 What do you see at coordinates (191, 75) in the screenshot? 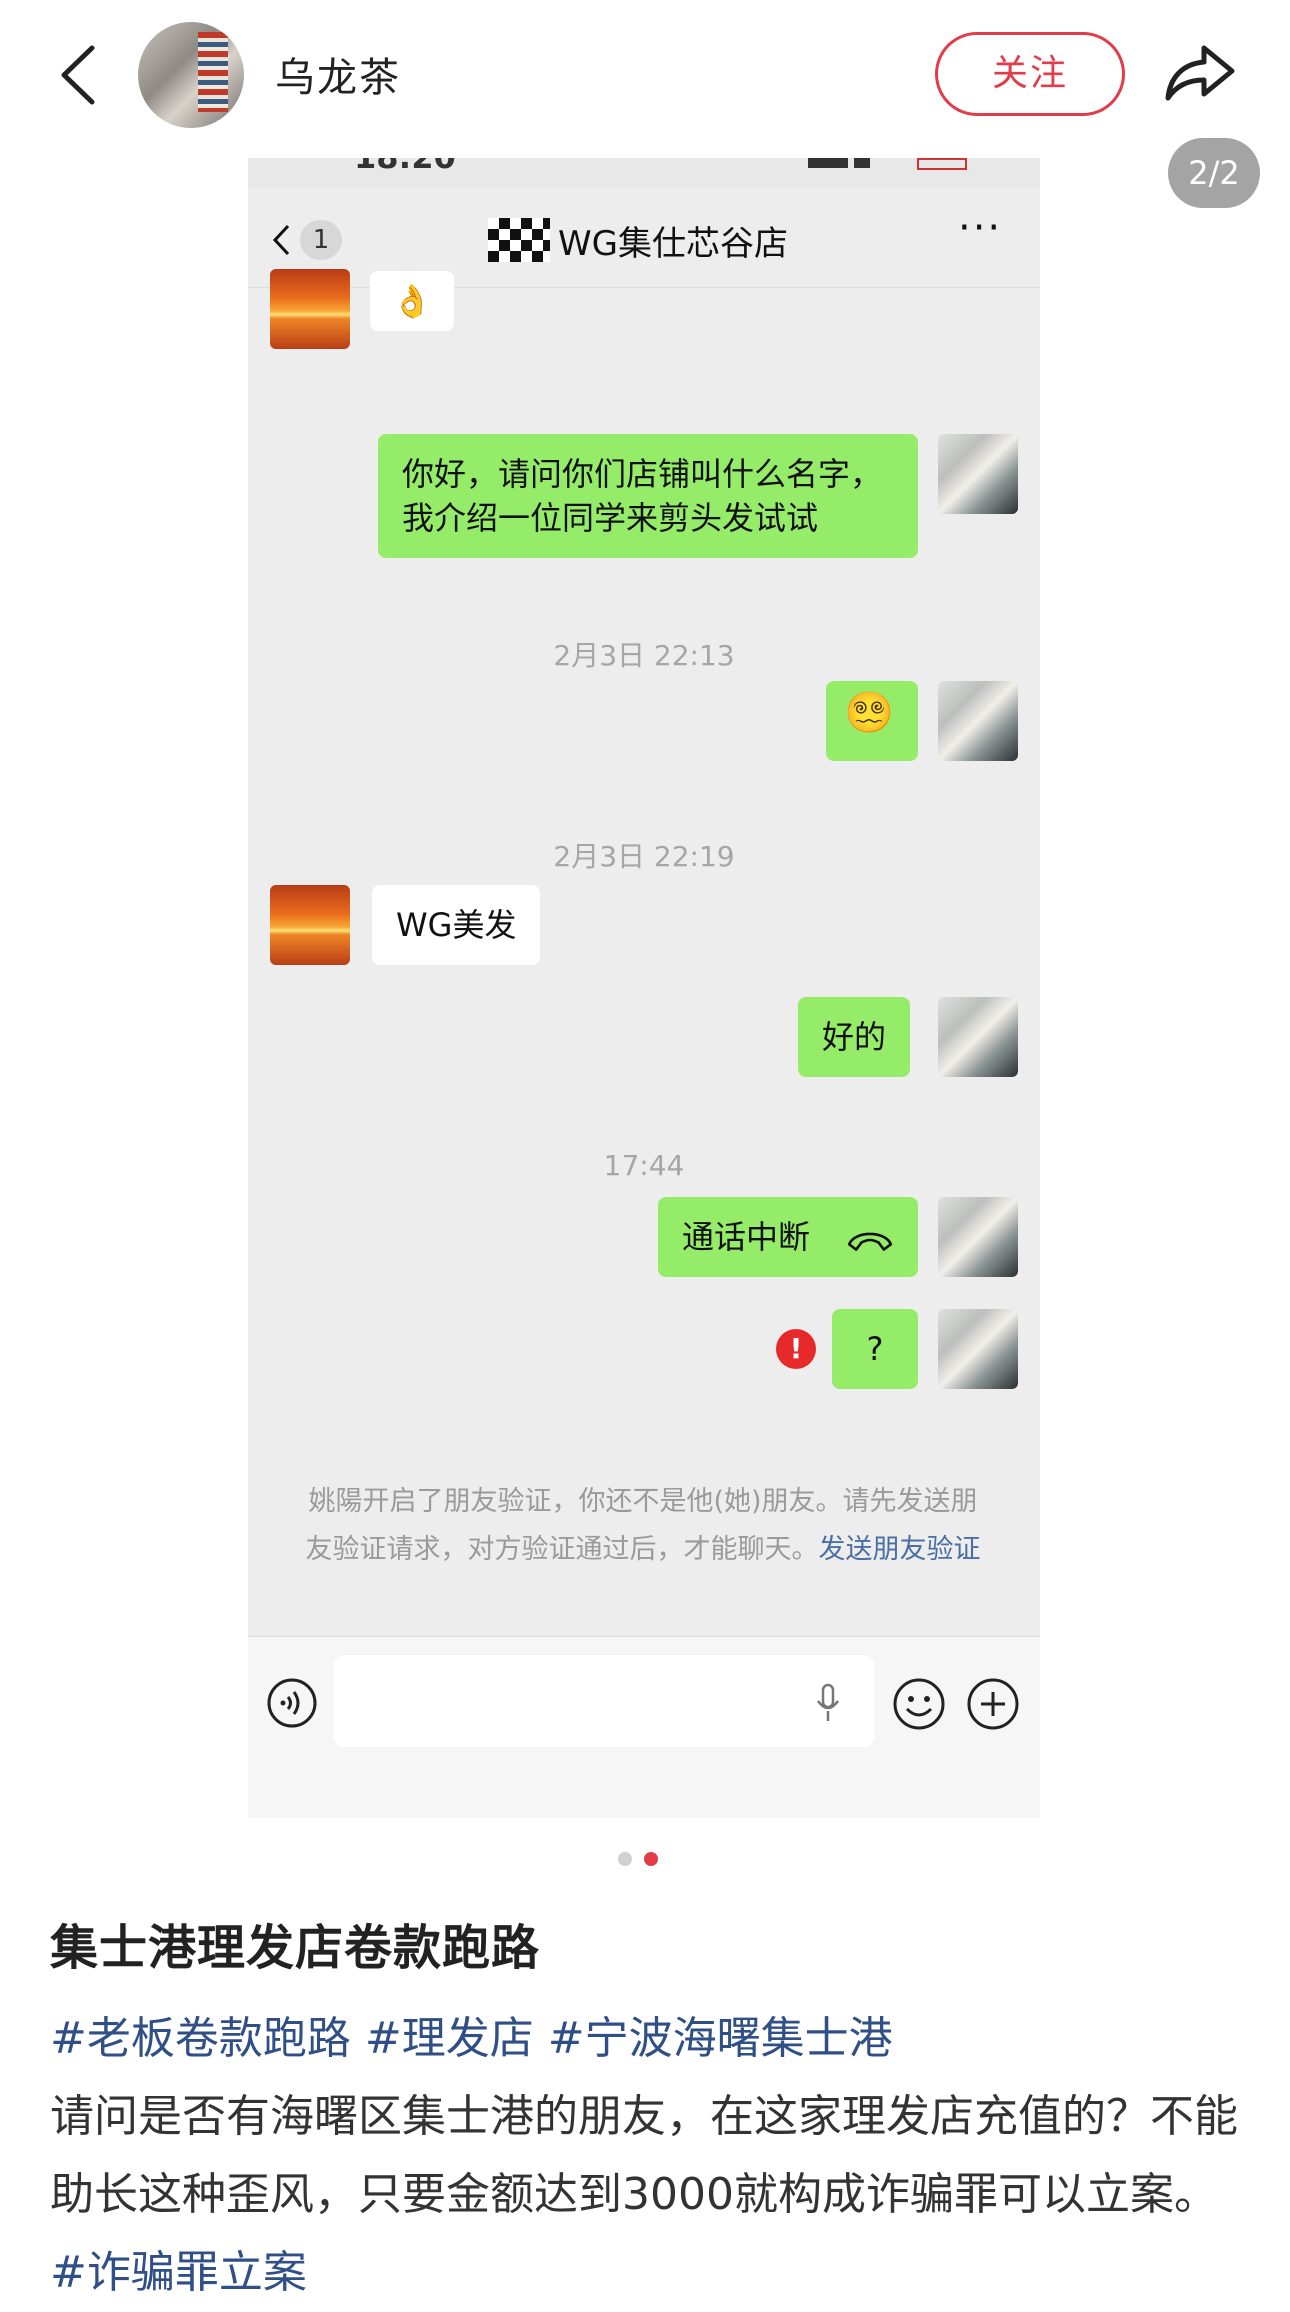
I see `avatar` at bounding box center [191, 75].